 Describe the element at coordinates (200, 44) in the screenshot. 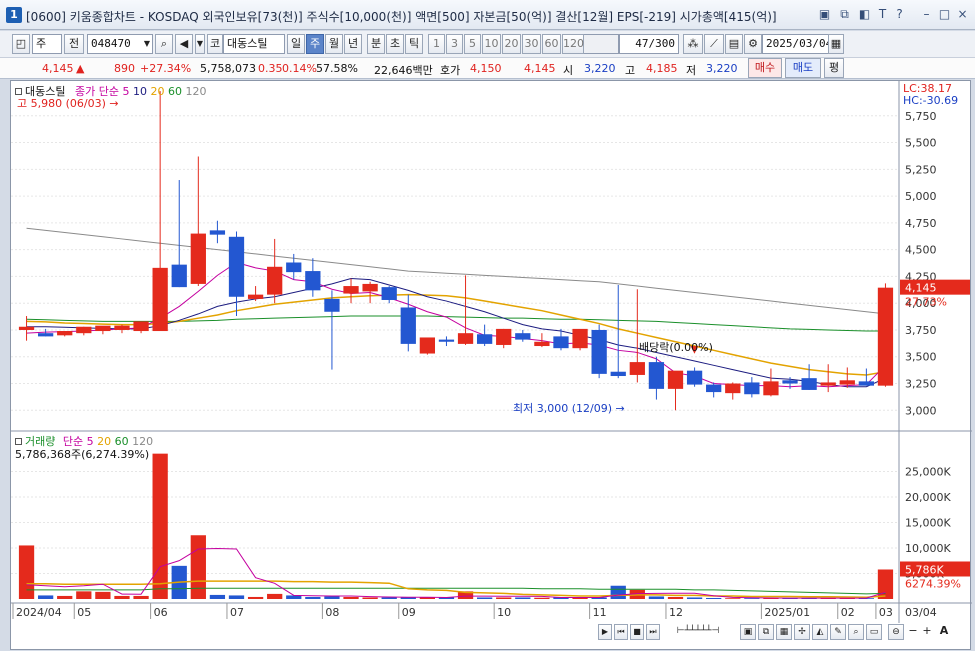

I see `speaker-dropdown-icon: ▼` at that location.